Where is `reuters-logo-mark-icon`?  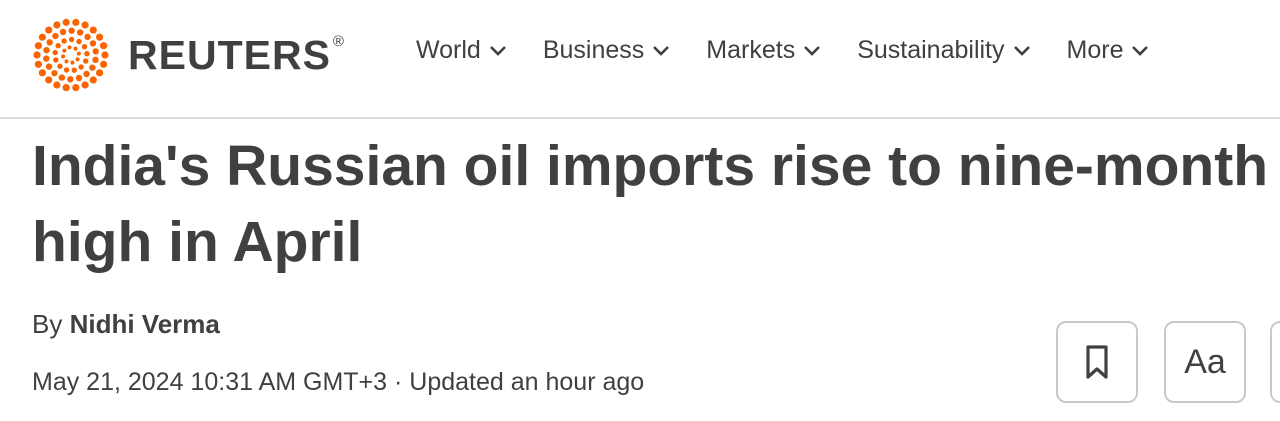
reuters-logo-mark-icon is located at coordinates (71, 55).